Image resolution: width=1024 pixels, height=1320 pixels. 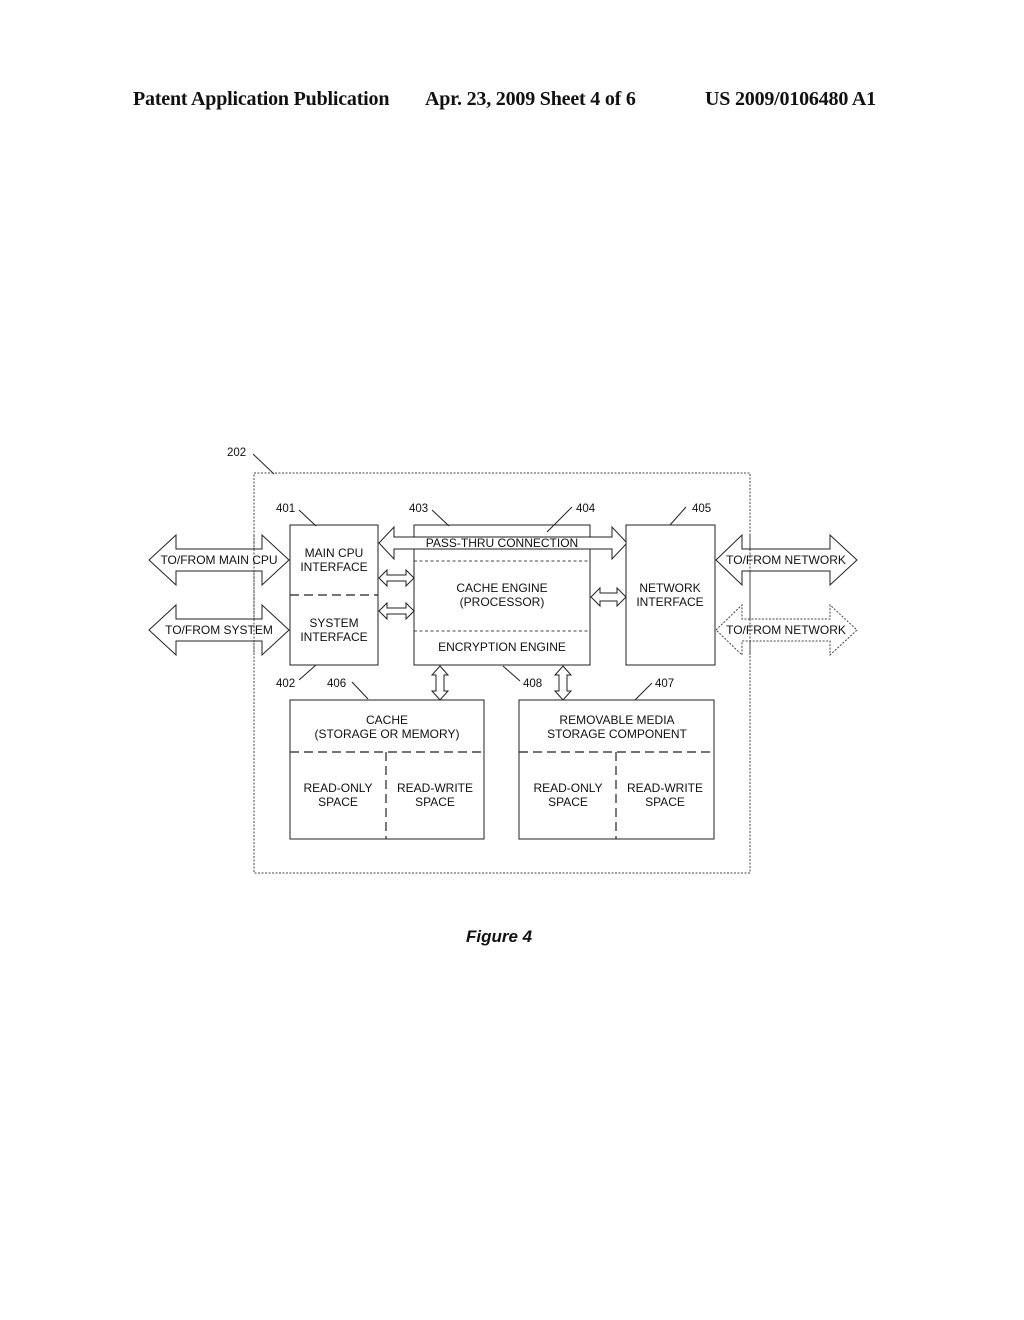 I want to click on arrow-label-network-2: TO/FROM NETWORK, so click(x=786, y=630).